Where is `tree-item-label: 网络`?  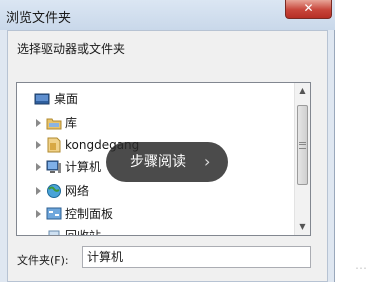 tree-item-label: 网络 is located at coordinates (77, 191).